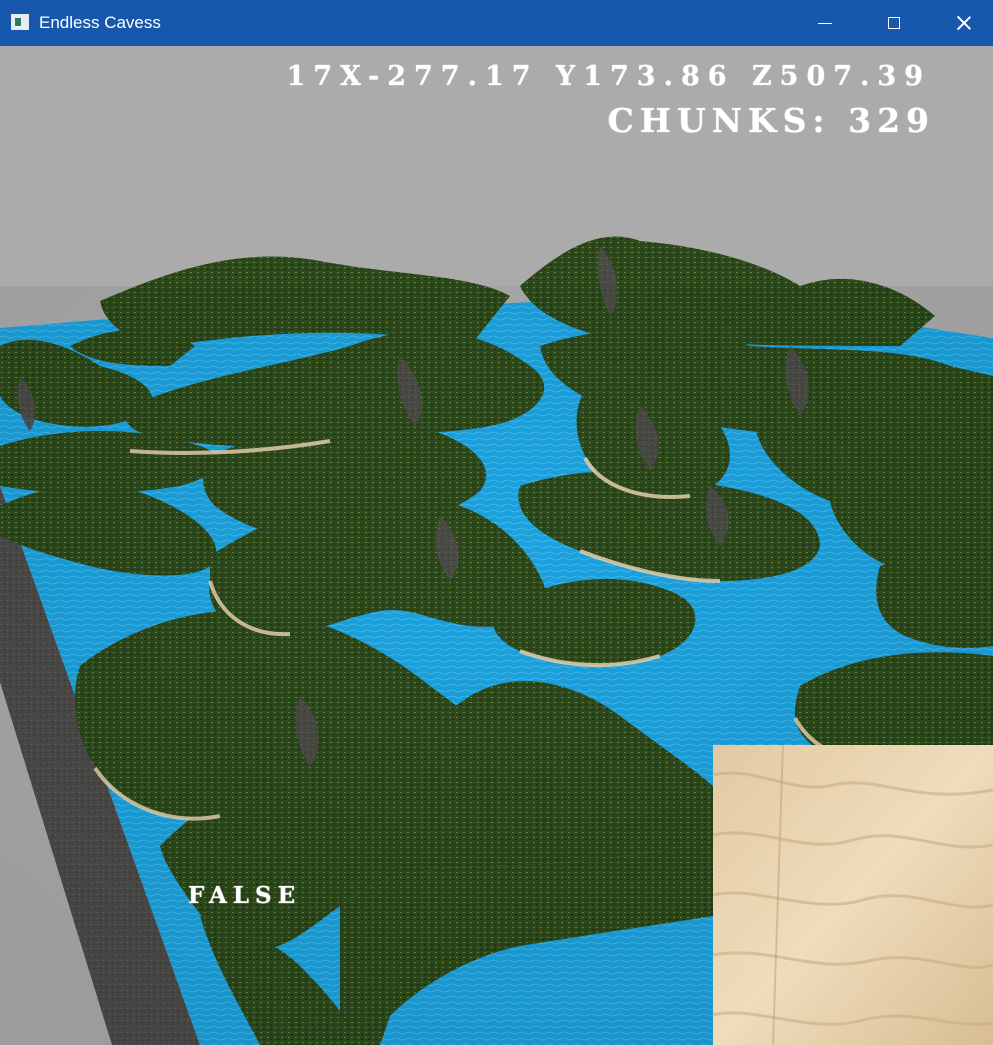 This screenshot has height=1045, width=993. Describe the element at coordinates (853, 895) in the screenshot. I see `held-sand-block` at that location.